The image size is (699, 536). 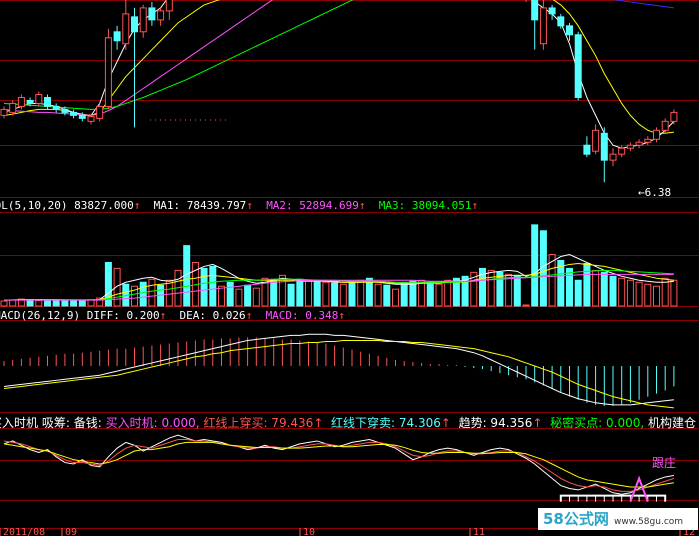 I want to click on date-tick-label-3: 11, so click(x=479, y=531).